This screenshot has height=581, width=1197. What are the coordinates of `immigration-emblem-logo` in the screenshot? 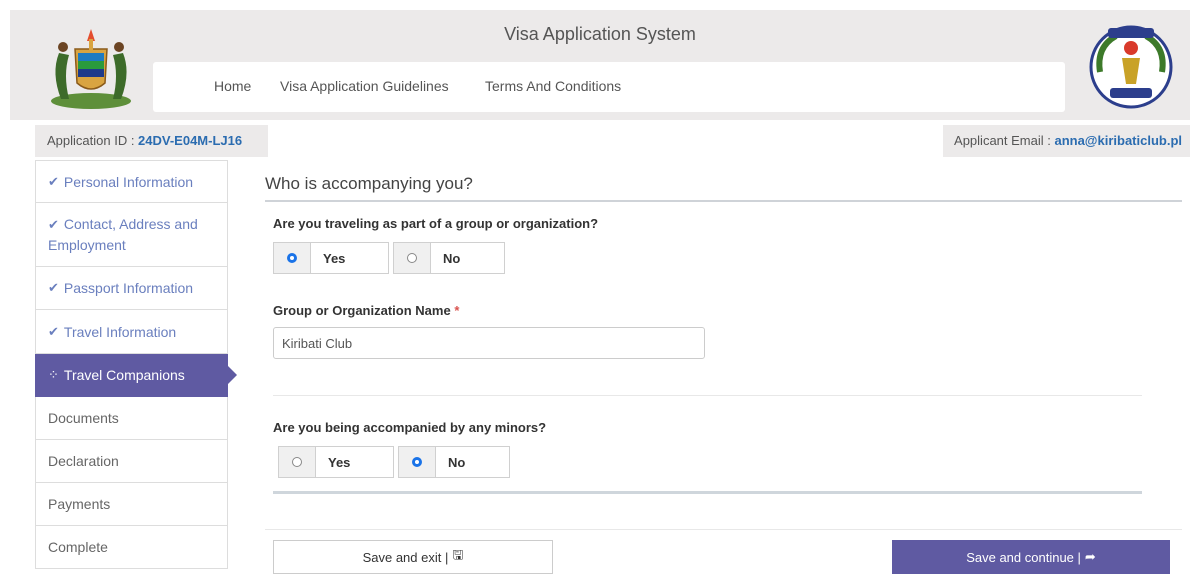 It's located at (1131, 67).